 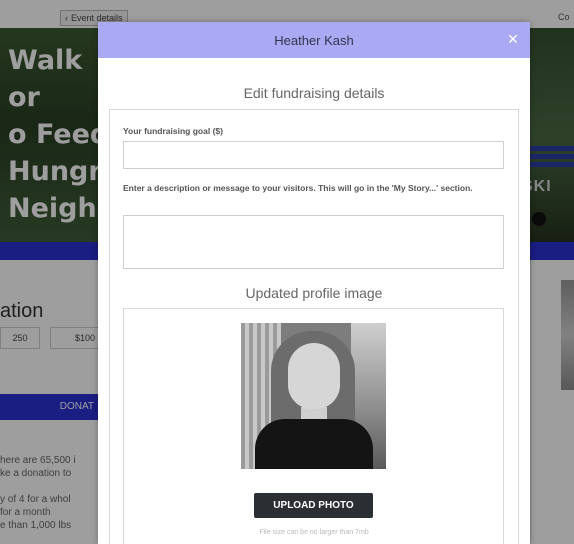 What do you see at coordinates (313, 242) in the screenshot?
I see `description-textarea` at bounding box center [313, 242].